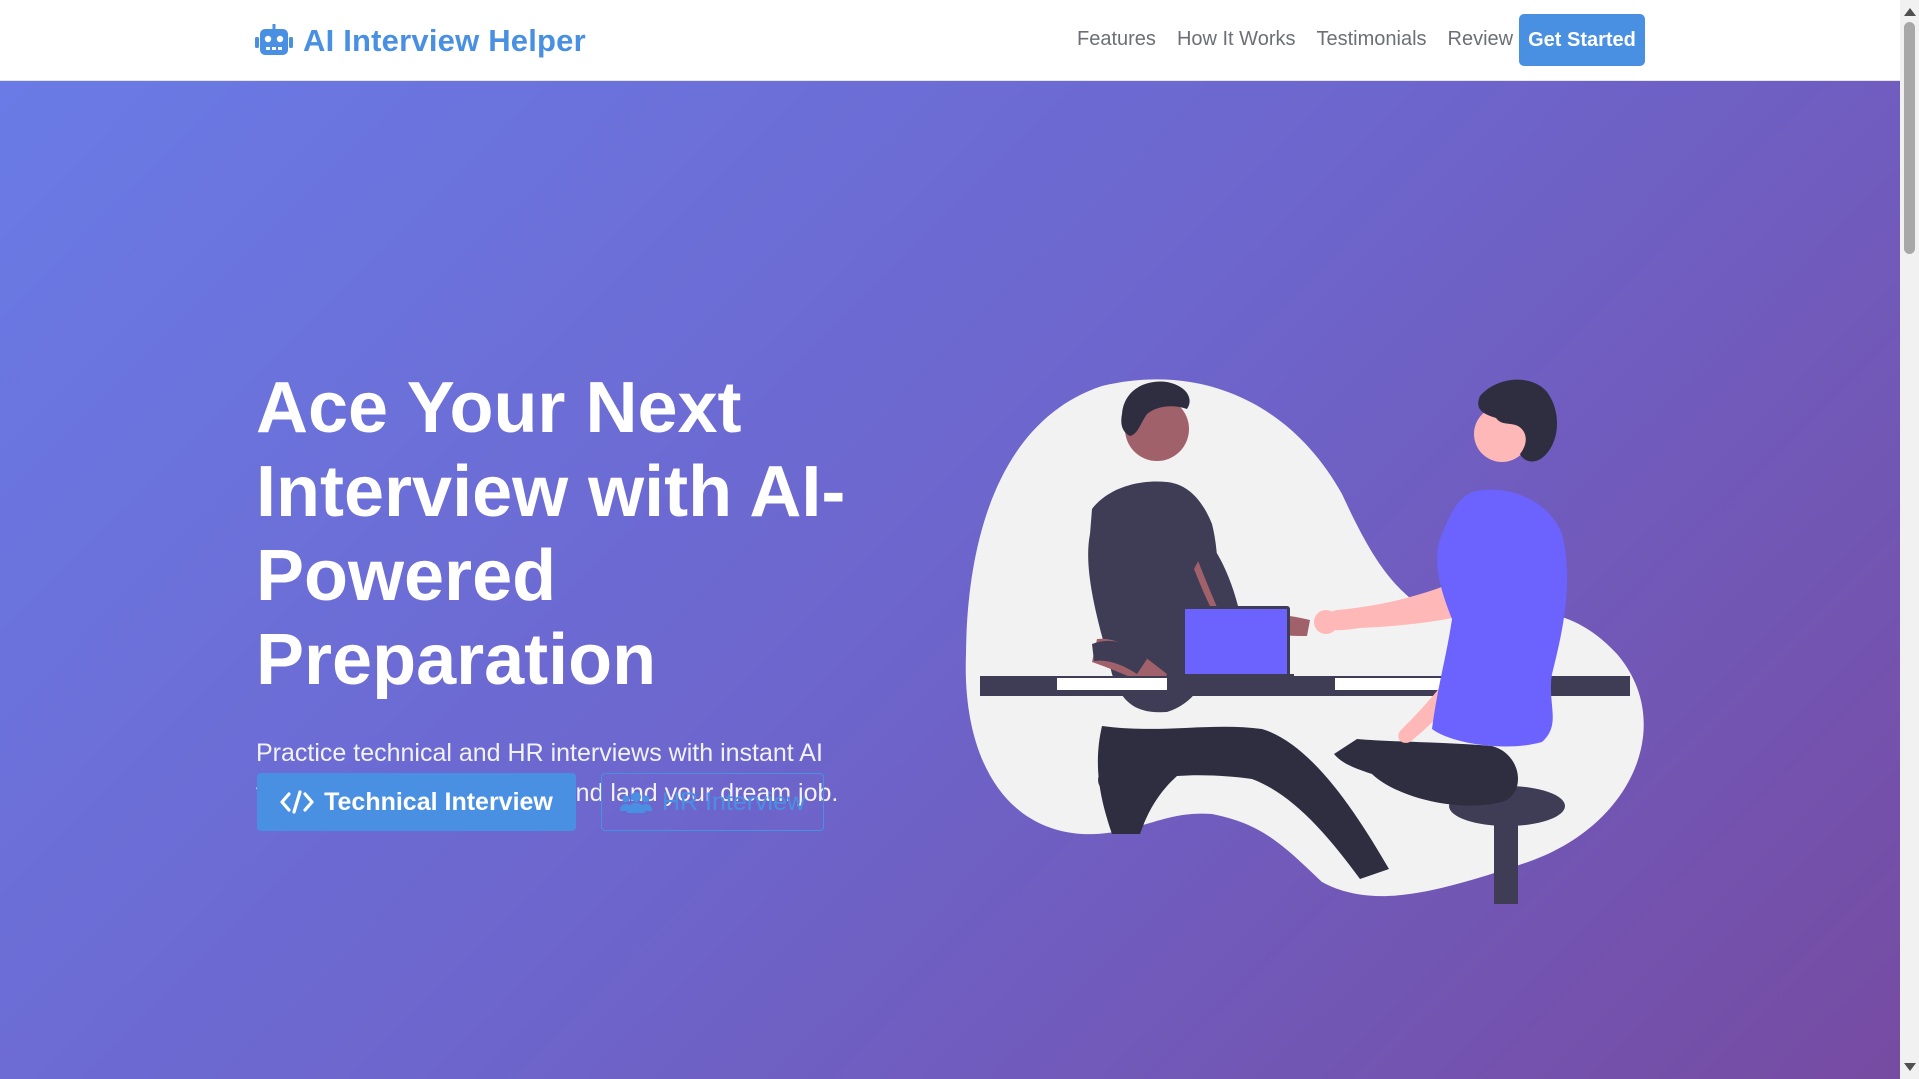 This screenshot has height=1079, width=1919. What do you see at coordinates (1500, 618) in the screenshot?
I see `right-person-shirt` at bounding box center [1500, 618].